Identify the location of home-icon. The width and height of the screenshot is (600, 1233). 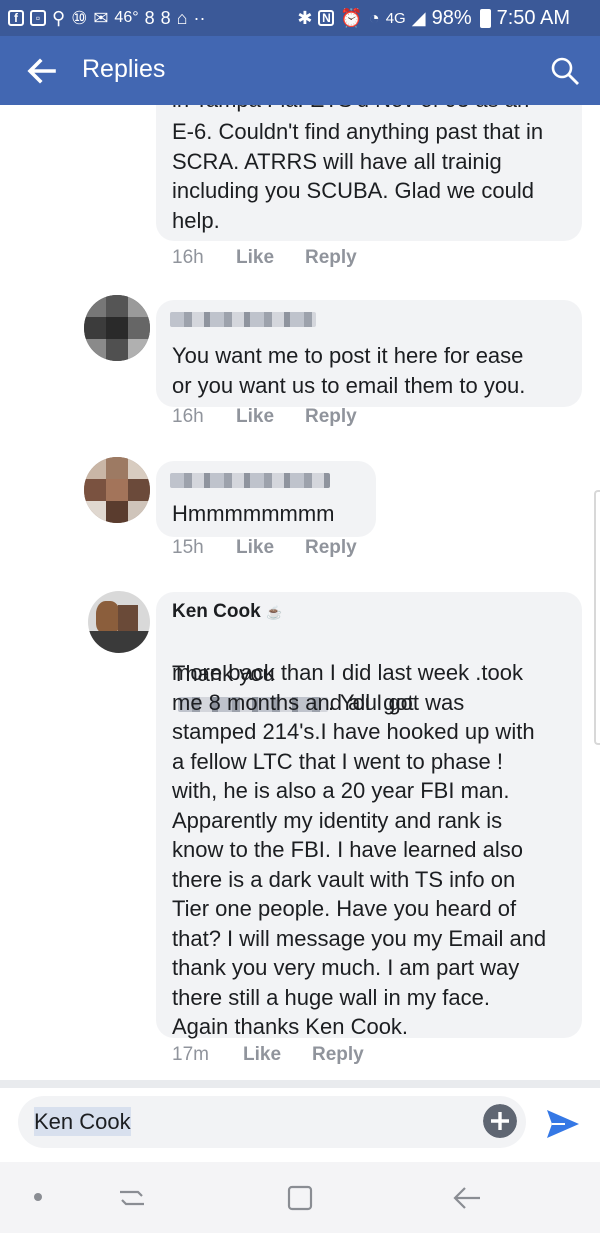
(300, 1198).